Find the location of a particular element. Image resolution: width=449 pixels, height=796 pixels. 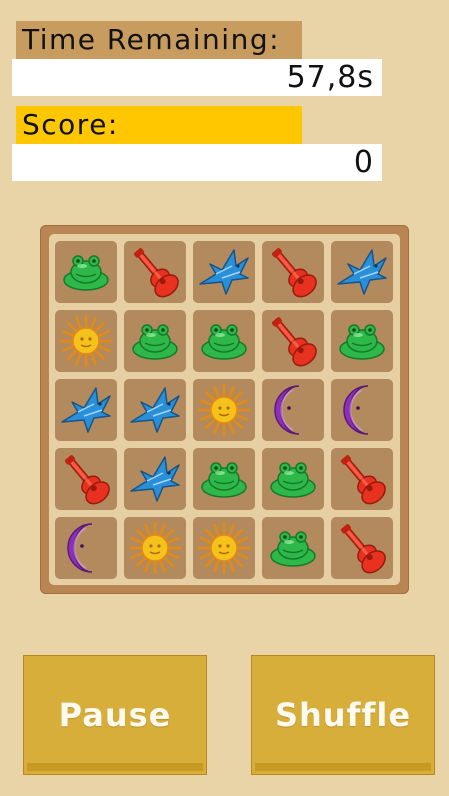

pause-button: Pause is located at coordinates (115, 715).